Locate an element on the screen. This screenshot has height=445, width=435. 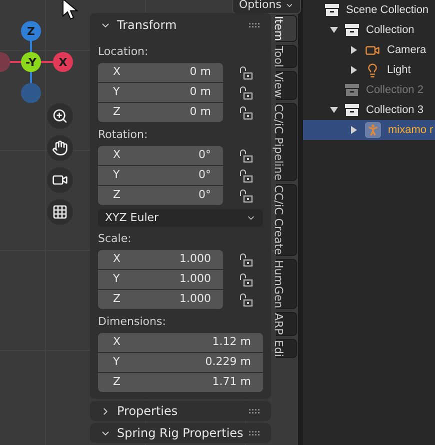
outliner-item-name: Scene Collection is located at coordinates (387, 10).